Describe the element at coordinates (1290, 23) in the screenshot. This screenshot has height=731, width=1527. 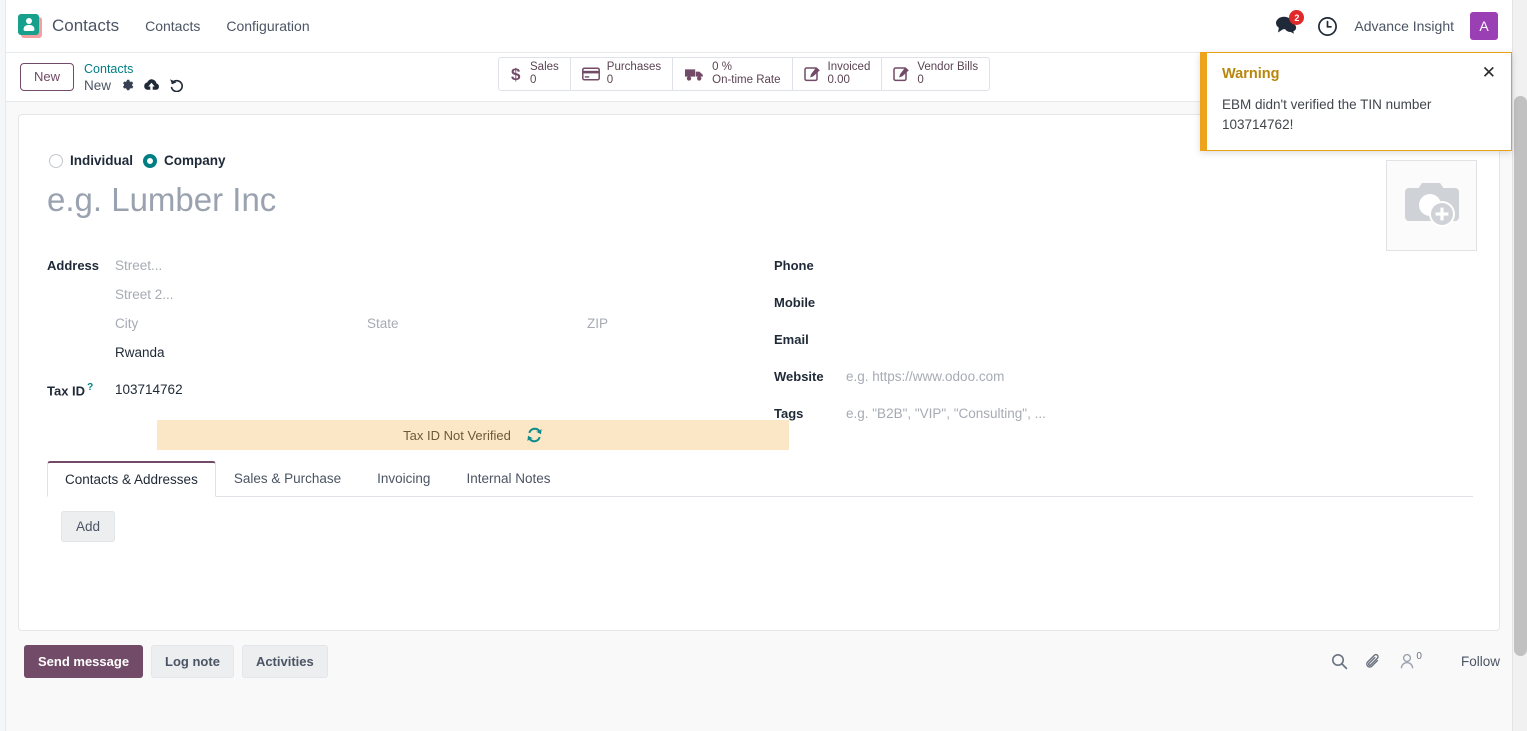
I see `messages-button: 2` at that location.